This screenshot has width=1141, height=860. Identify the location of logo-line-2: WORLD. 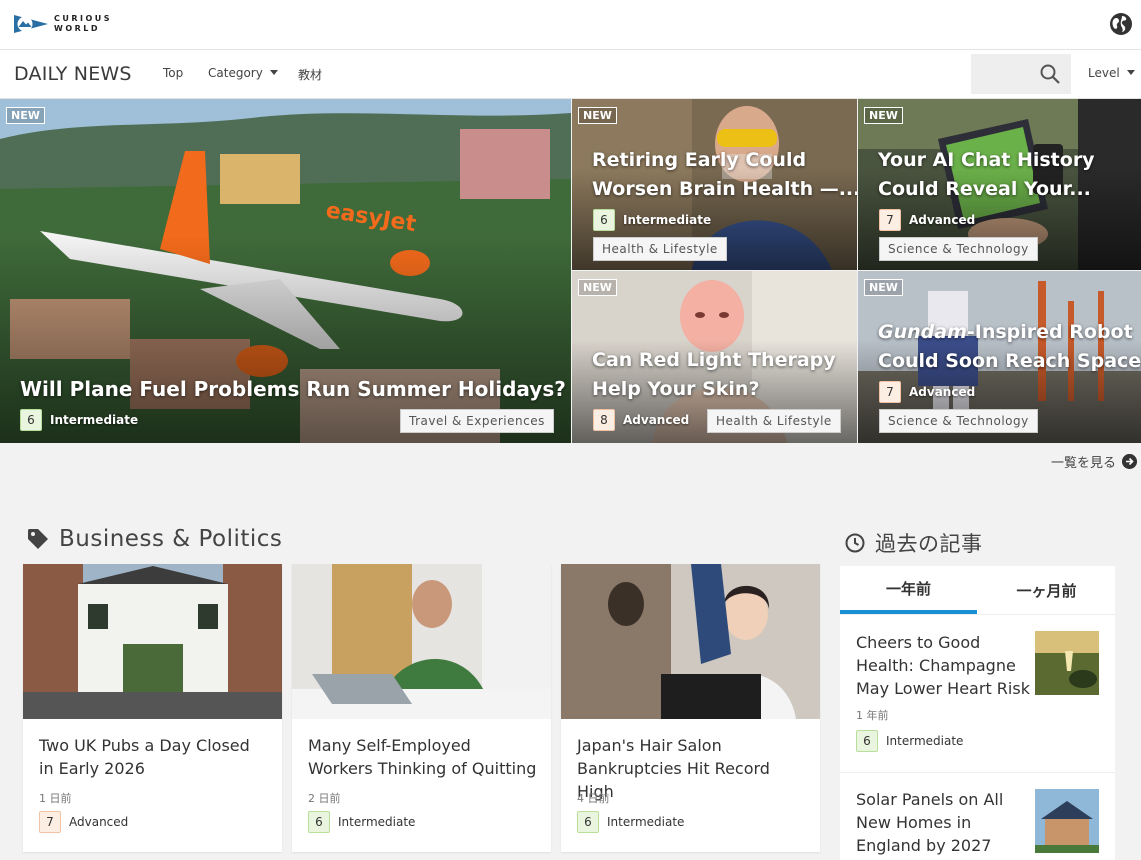
(77, 28).